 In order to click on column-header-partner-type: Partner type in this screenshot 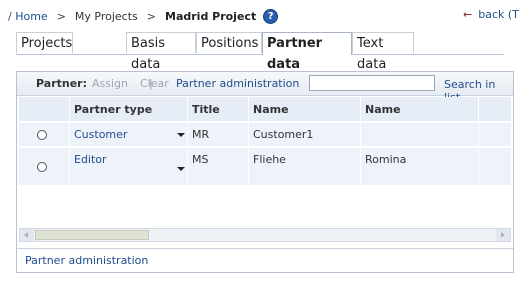, I will do `click(113, 109)`.